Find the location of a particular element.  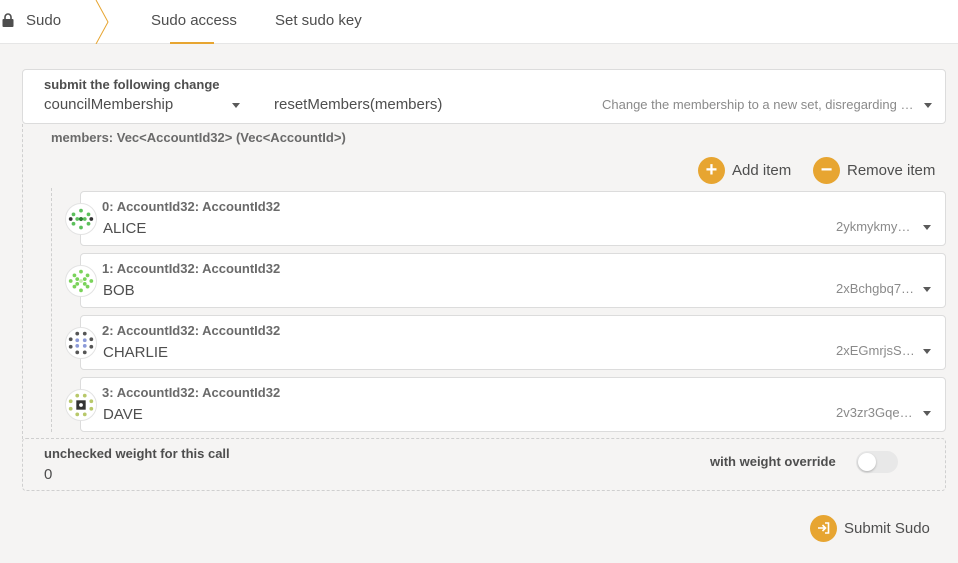

call-selector-label: submit the following change is located at coordinates (132, 84).